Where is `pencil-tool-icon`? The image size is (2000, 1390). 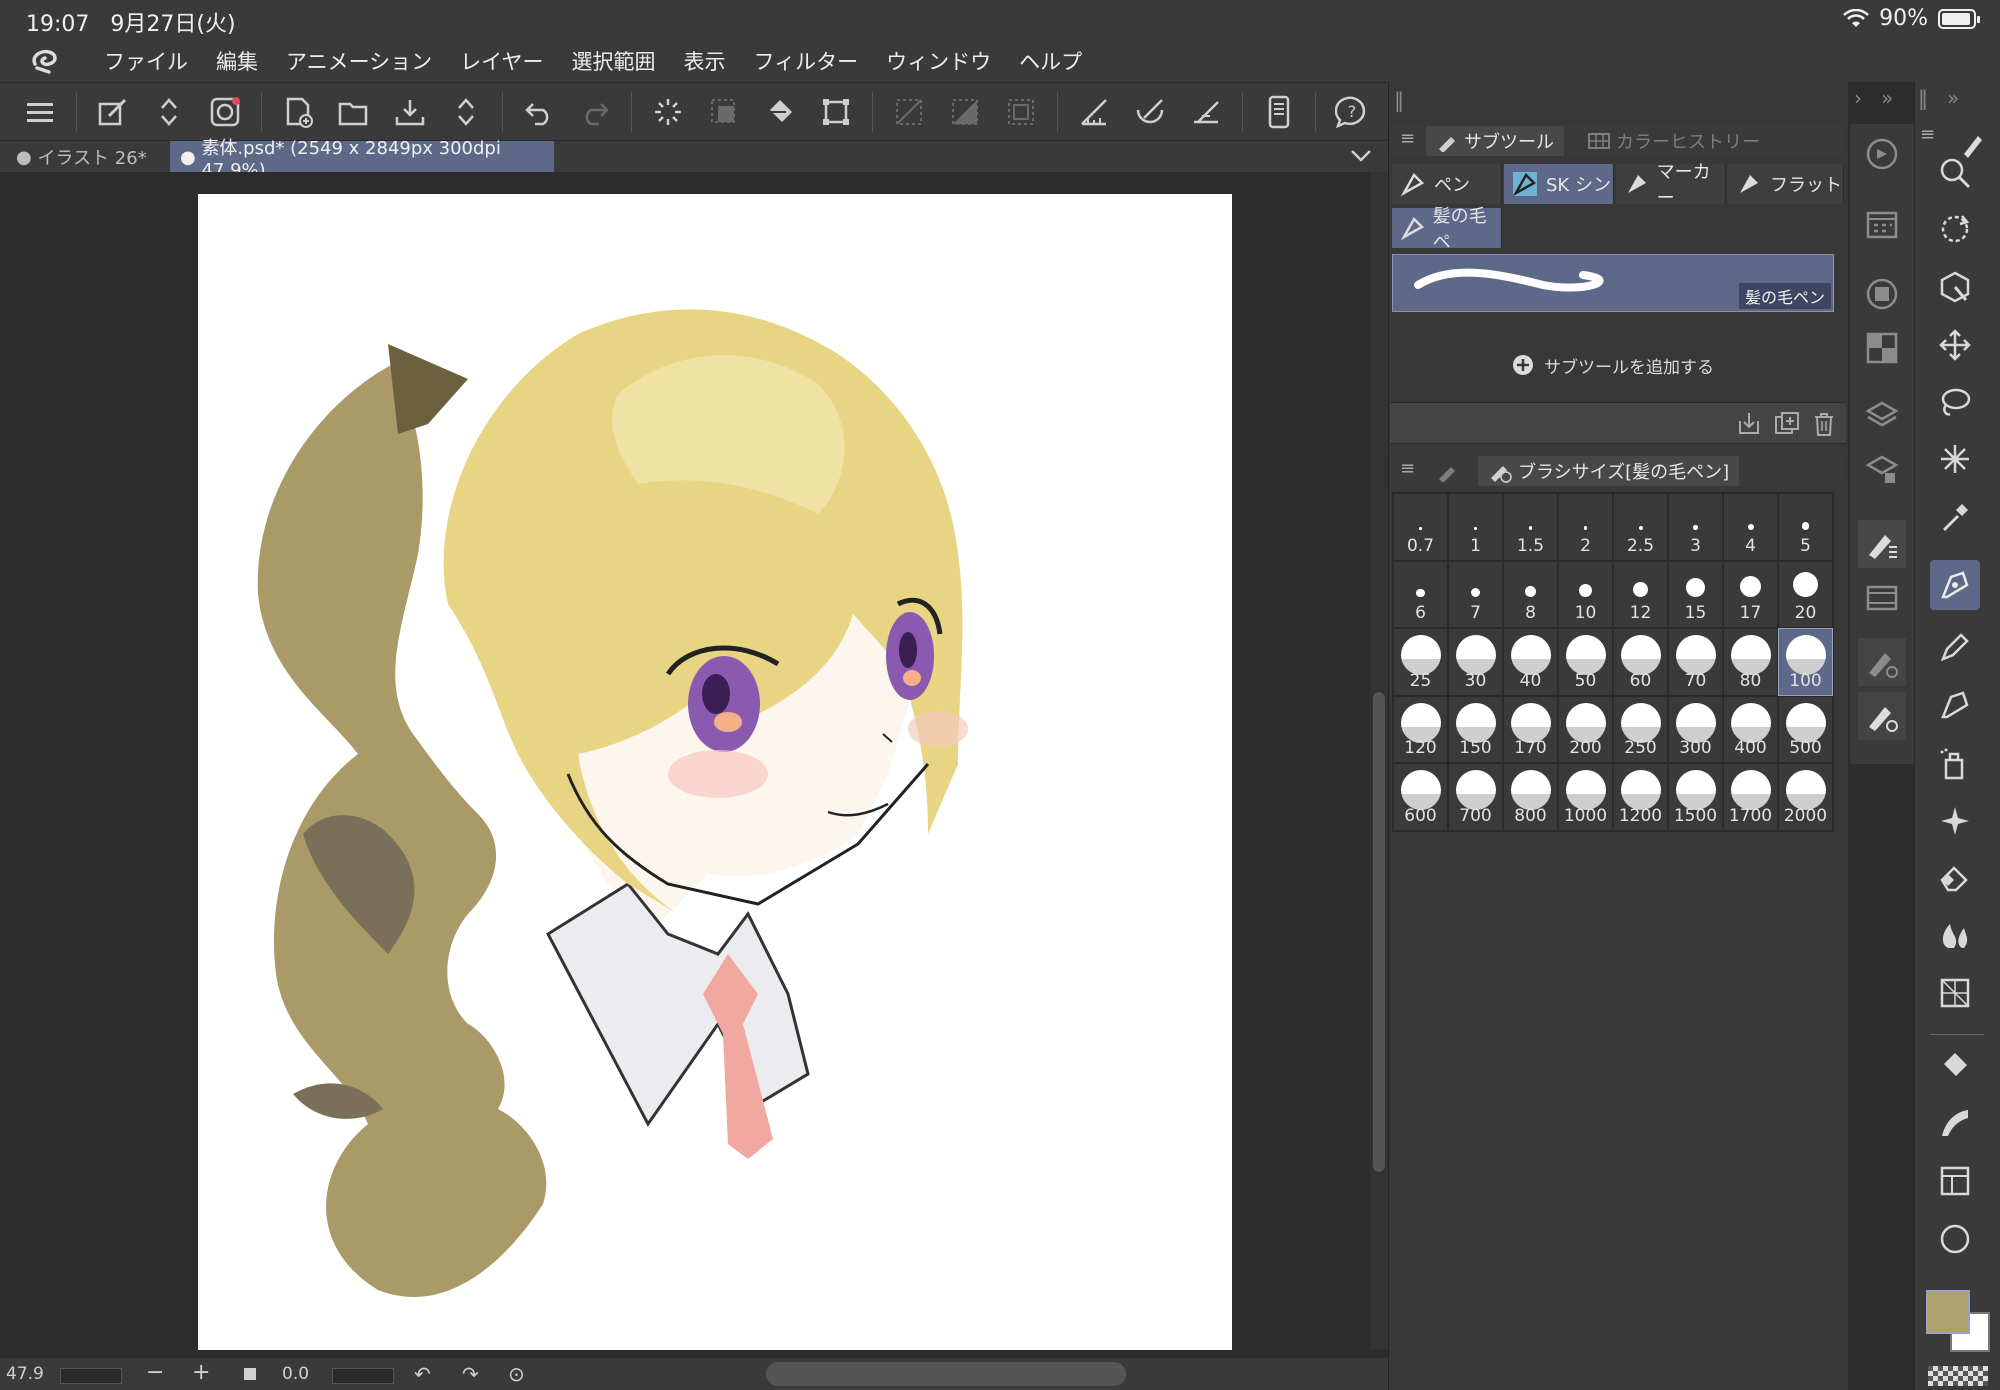
pencil-tool-icon is located at coordinates (1955, 647).